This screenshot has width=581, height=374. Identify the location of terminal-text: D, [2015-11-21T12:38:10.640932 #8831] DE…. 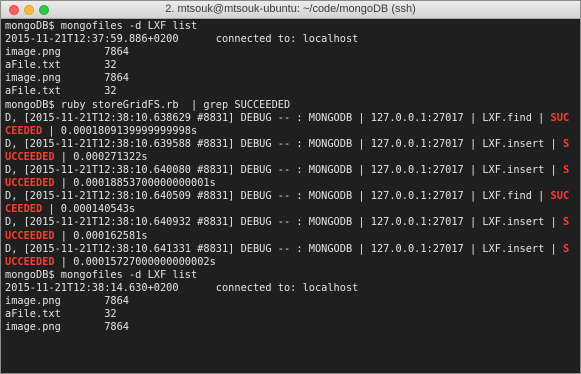
(284, 222).